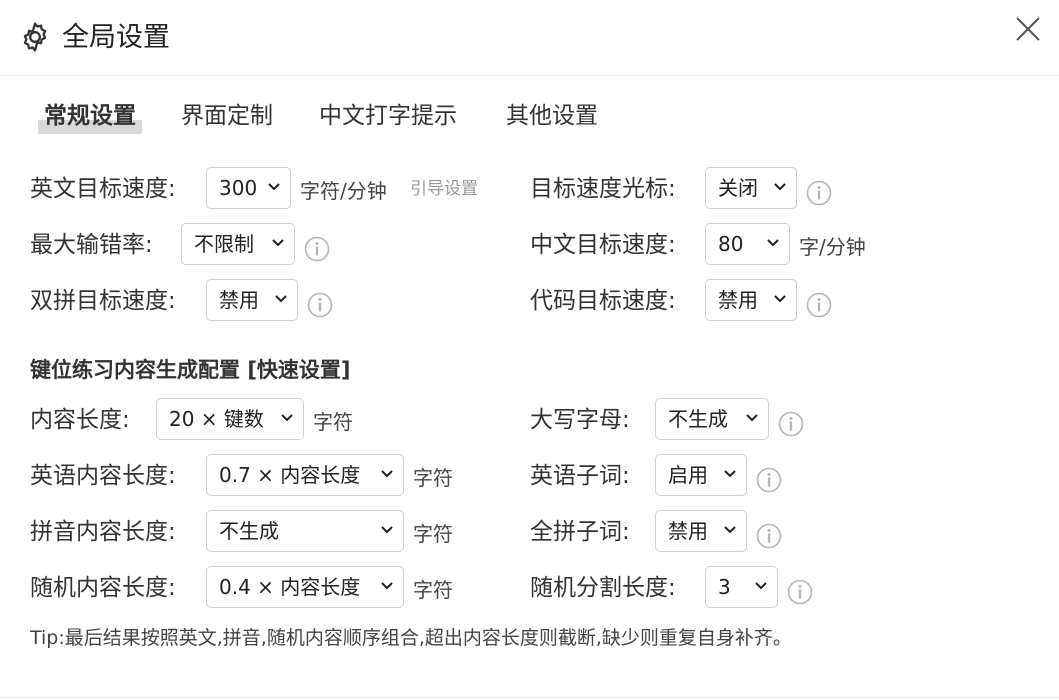  What do you see at coordinates (580, 420) in the screenshot?
I see `uppercase-label: 大写字母:` at bounding box center [580, 420].